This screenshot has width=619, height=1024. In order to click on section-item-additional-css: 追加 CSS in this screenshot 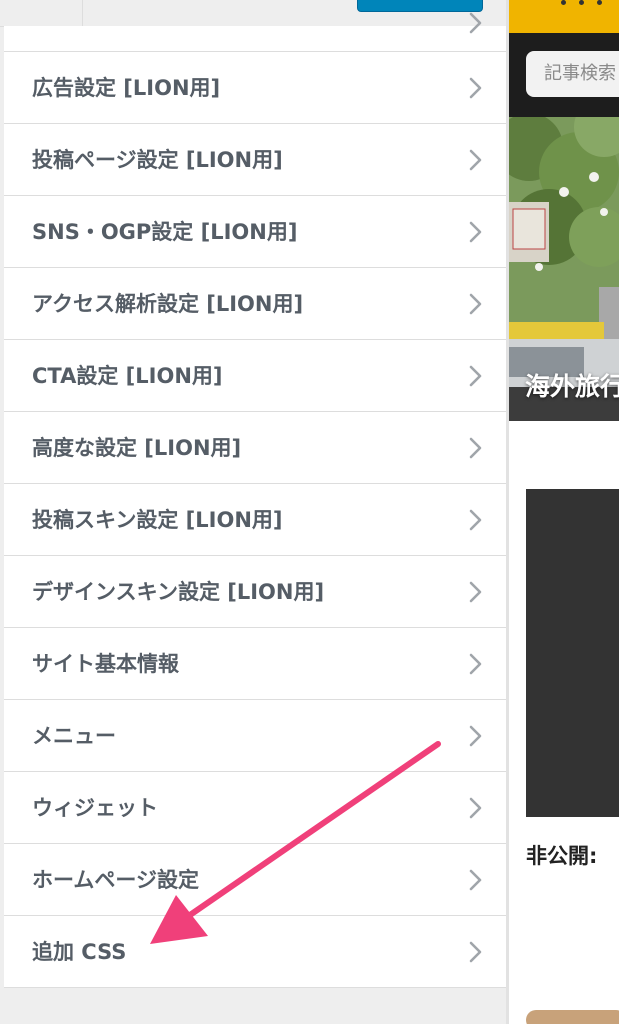, I will do `click(255, 952)`.